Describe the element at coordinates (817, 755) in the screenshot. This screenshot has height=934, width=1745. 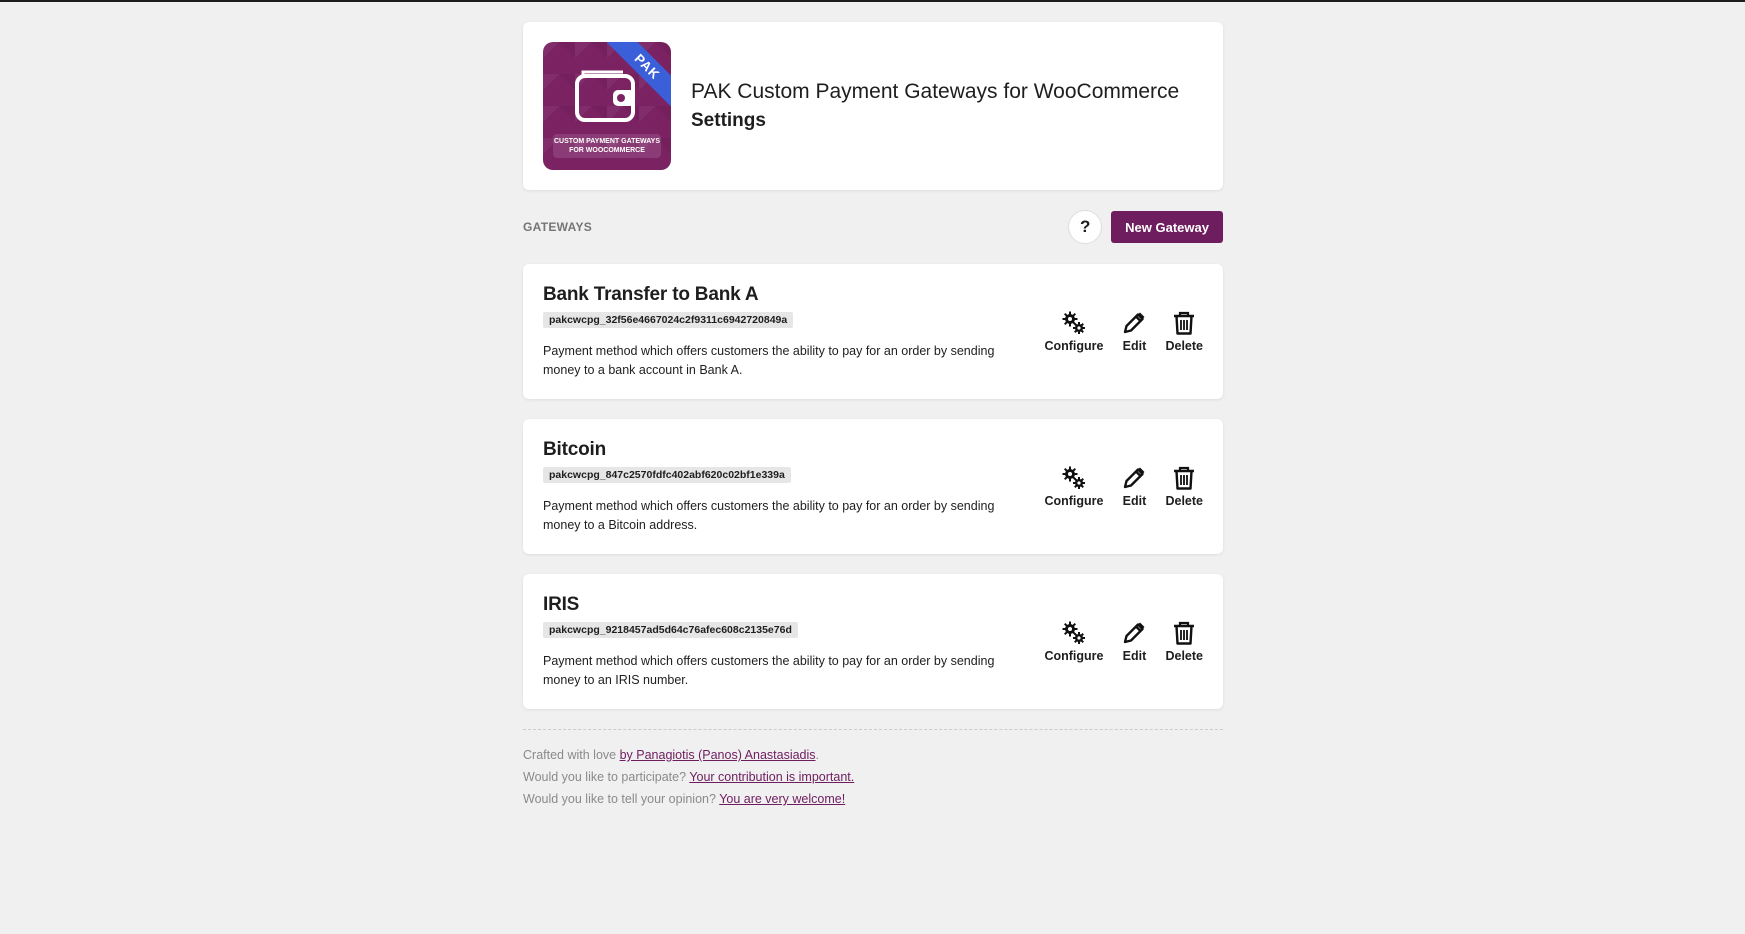
I see `footer-credit-end: .` at that location.